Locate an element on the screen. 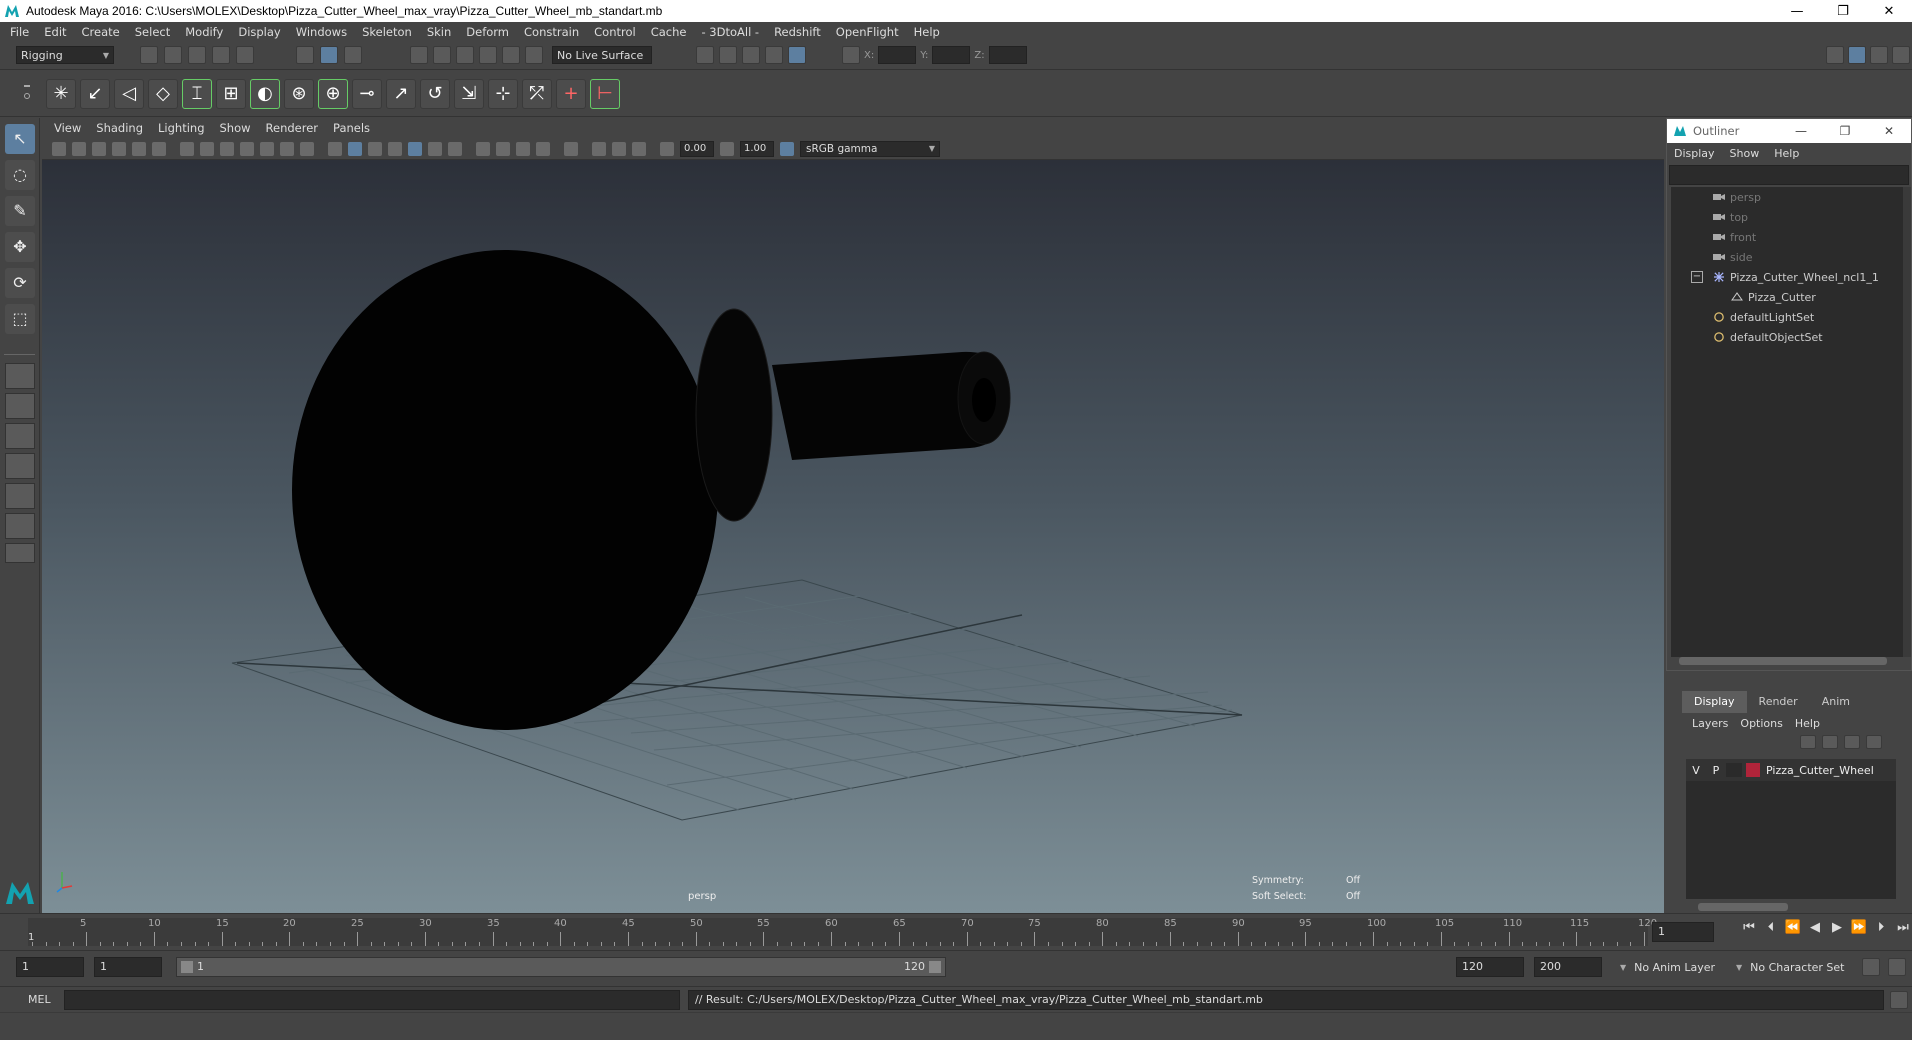  minimize-button: — is located at coordinates (1797, 11).